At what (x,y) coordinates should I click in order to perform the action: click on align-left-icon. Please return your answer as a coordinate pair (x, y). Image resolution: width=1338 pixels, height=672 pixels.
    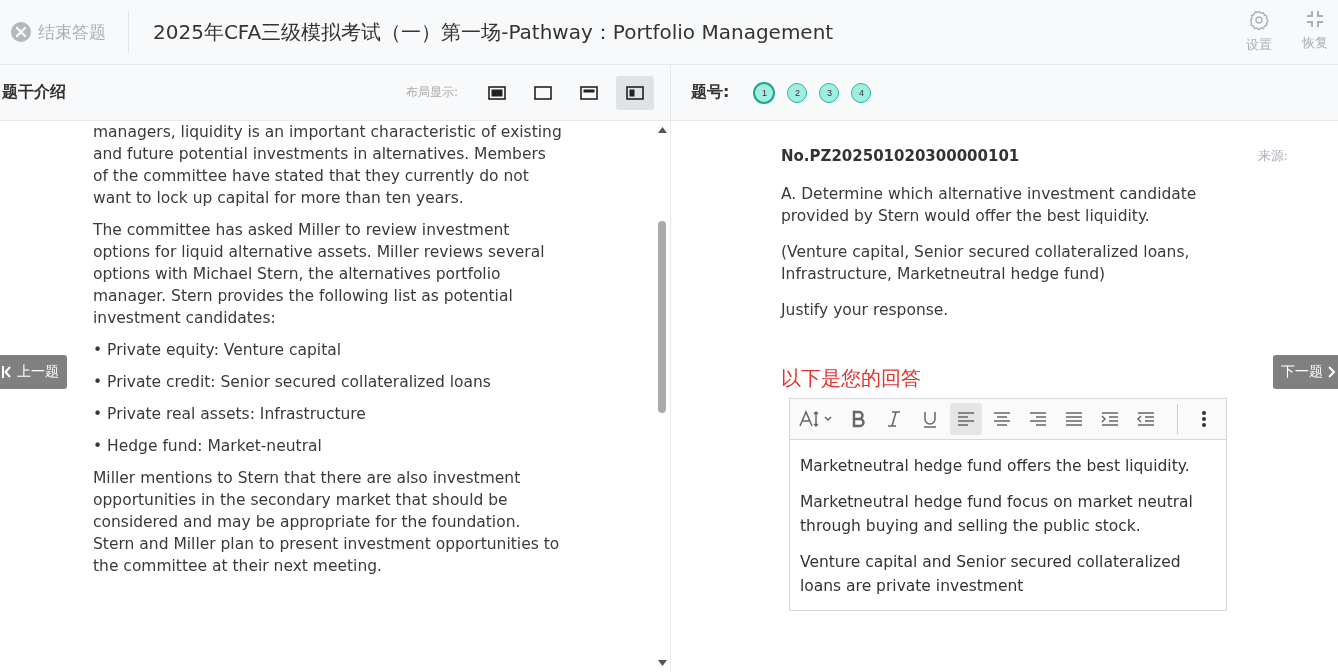
    Looking at the image, I should click on (966, 419).